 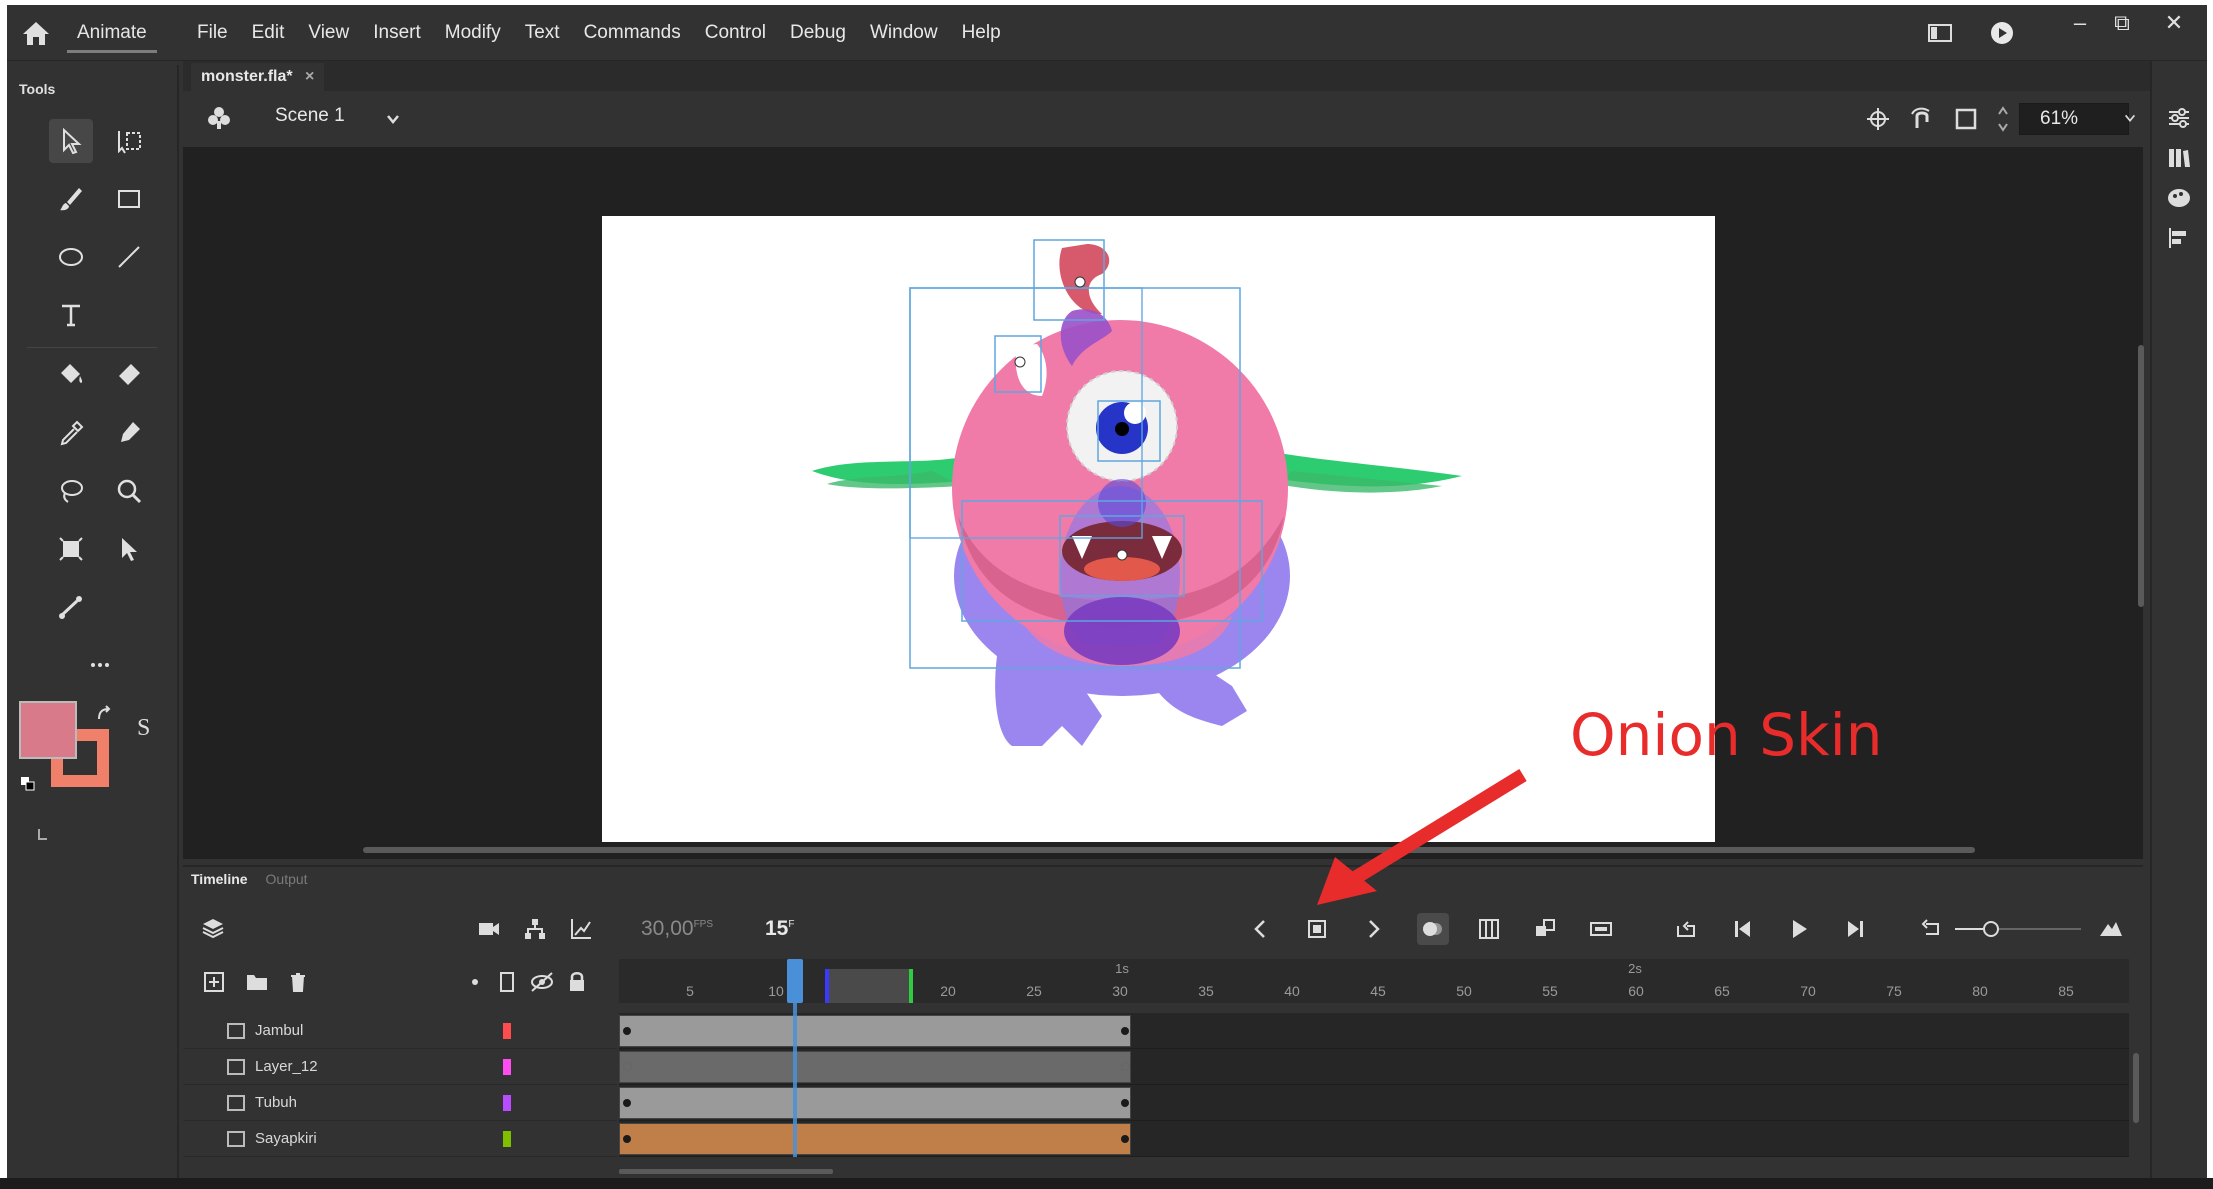 What do you see at coordinates (489, 929) in the screenshot?
I see `camera-button` at bounding box center [489, 929].